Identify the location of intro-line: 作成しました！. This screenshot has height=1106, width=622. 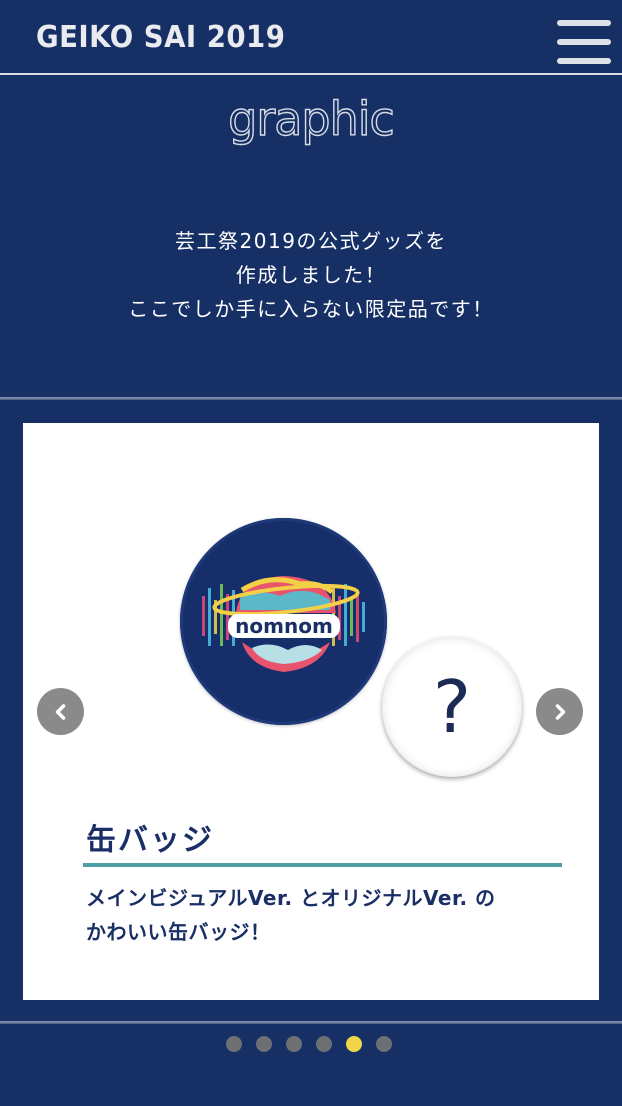
(311, 275).